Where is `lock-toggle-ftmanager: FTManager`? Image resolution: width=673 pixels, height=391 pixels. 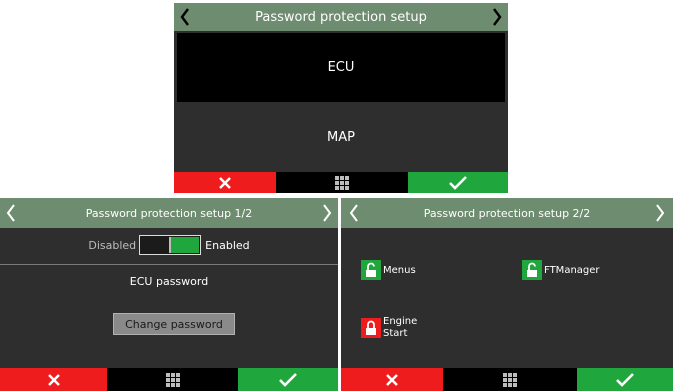
lock-toggle-ftmanager: FTManager is located at coordinates (561, 270).